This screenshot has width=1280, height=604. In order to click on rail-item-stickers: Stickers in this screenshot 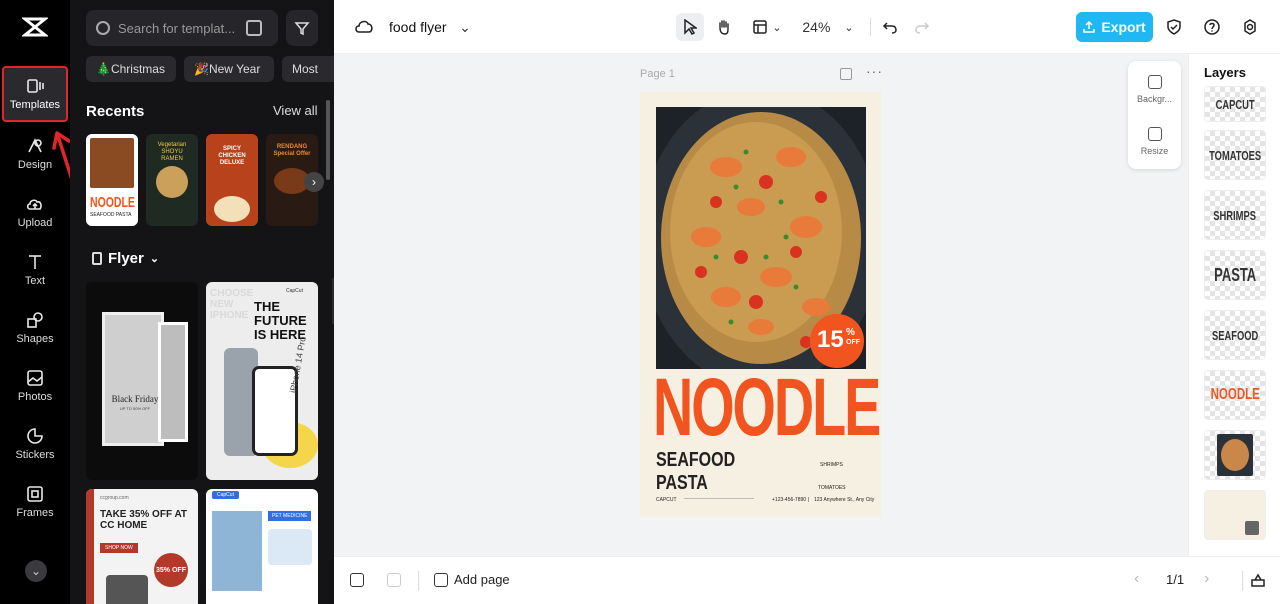, I will do `click(35, 444)`.